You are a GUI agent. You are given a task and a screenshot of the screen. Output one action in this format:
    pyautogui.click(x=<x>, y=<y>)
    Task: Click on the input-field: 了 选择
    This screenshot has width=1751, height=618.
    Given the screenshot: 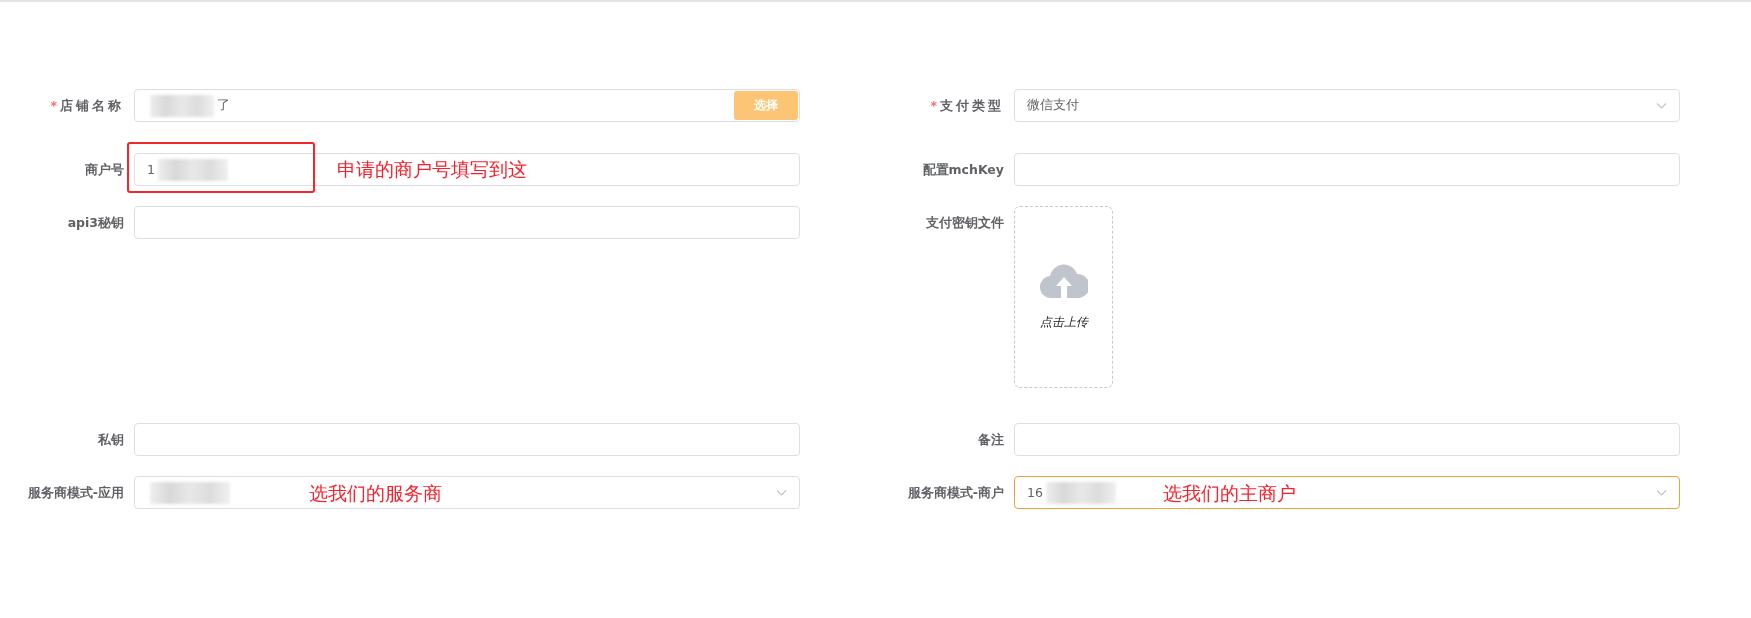 What is the action you would take?
    pyautogui.click(x=467, y=105)
    